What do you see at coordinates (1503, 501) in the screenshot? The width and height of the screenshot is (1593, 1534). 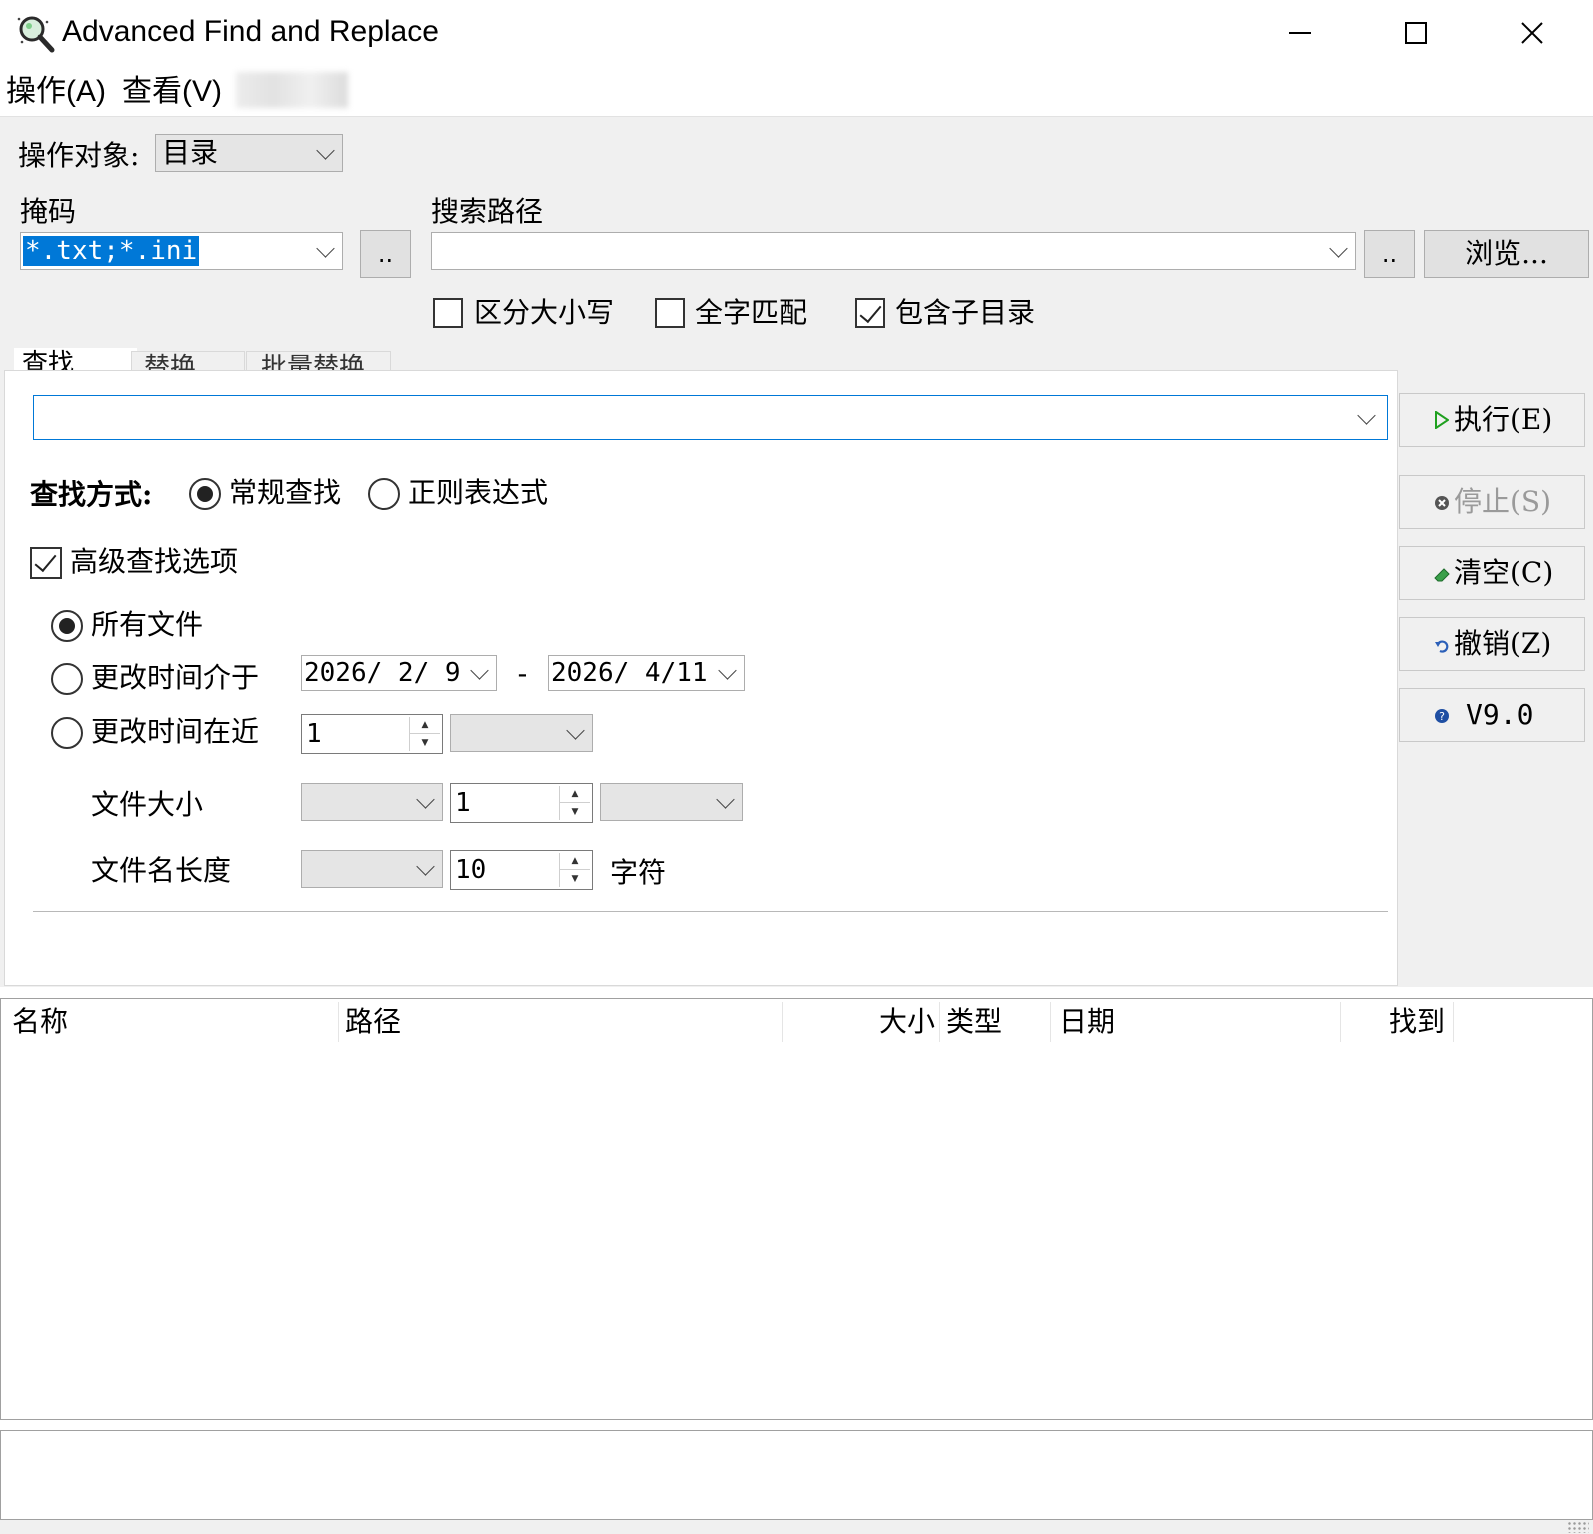 I see `stop-label: 停止(S)` at bounding box center [1503, 501].